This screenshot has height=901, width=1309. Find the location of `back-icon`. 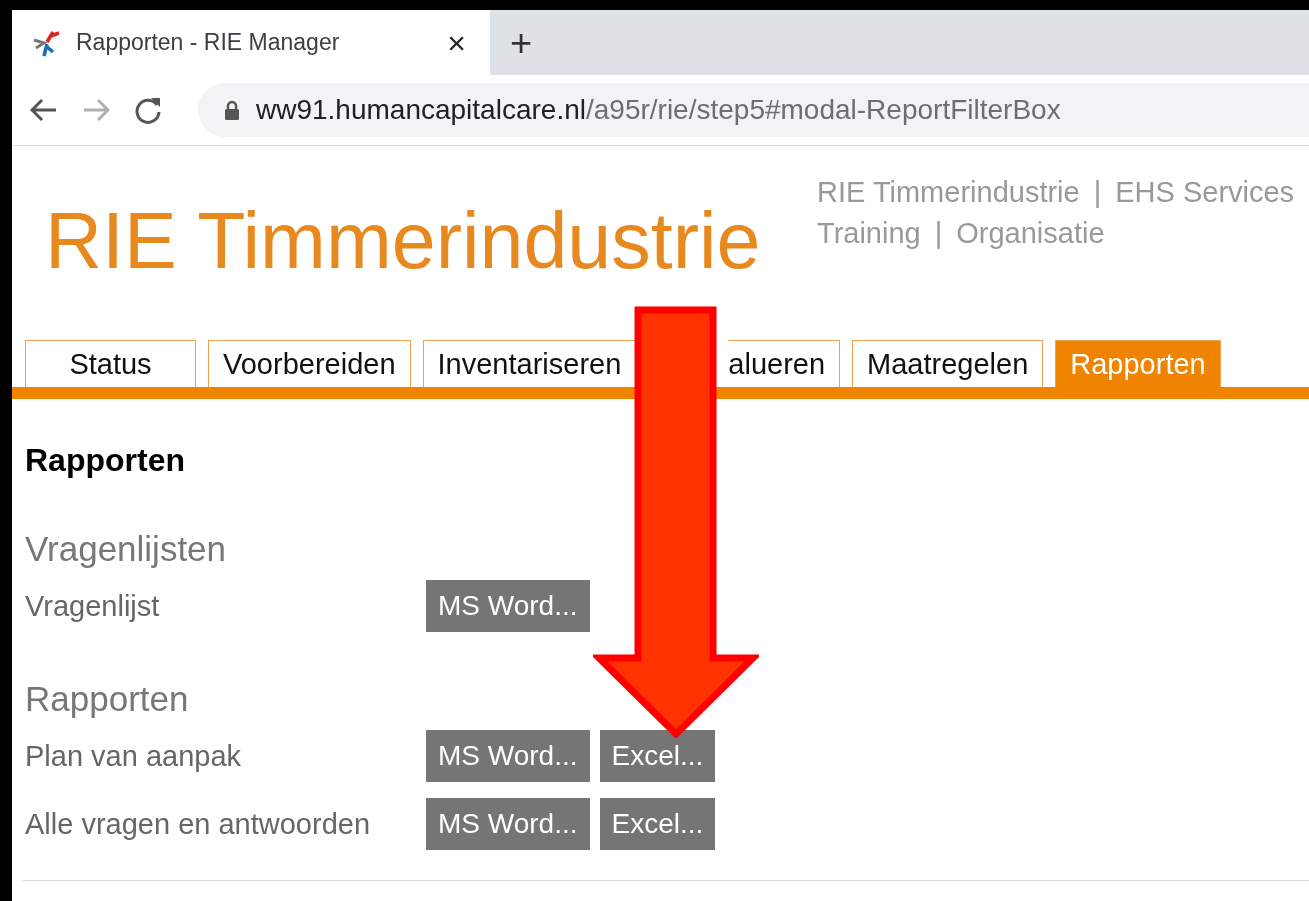

back-icon is located at coordinates (44, 110).